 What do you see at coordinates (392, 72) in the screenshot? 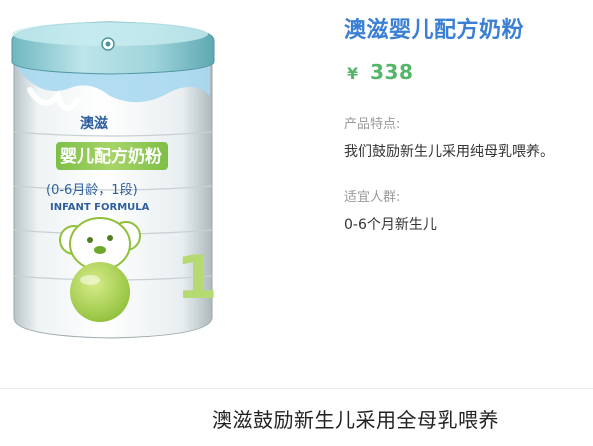
I see `price-amount: 338` at bounding box center [392, 72].